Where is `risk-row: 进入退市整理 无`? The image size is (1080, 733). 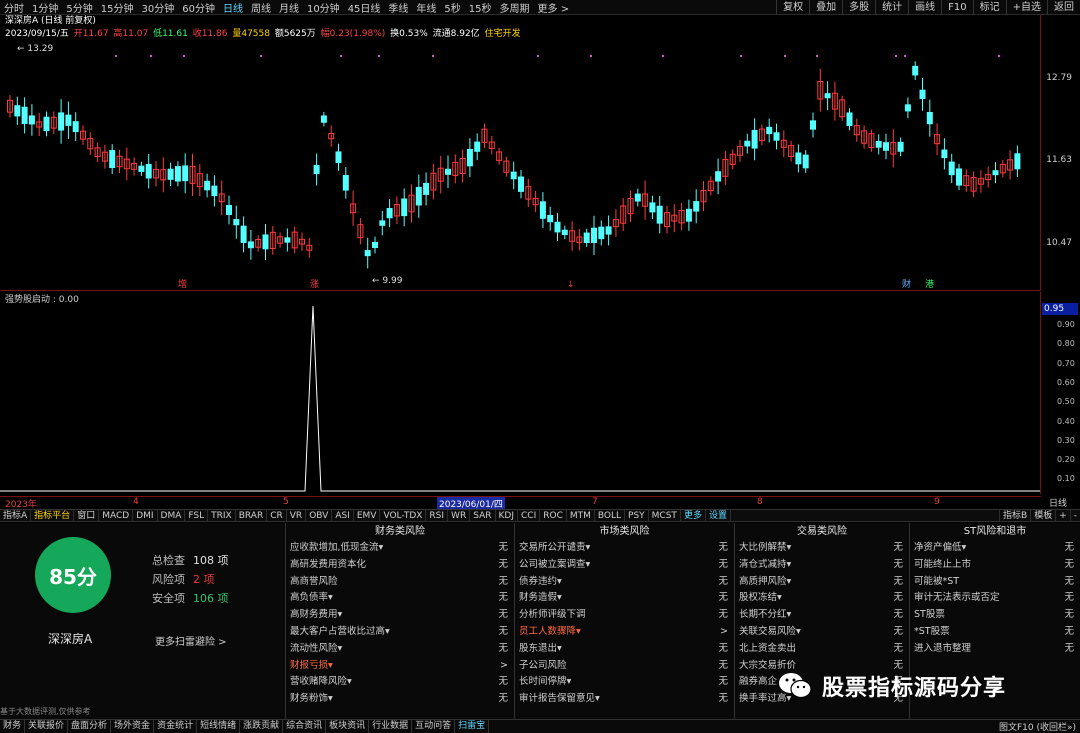 risk-row: 进入退市整理 无 is located at coordinates (995, 649).